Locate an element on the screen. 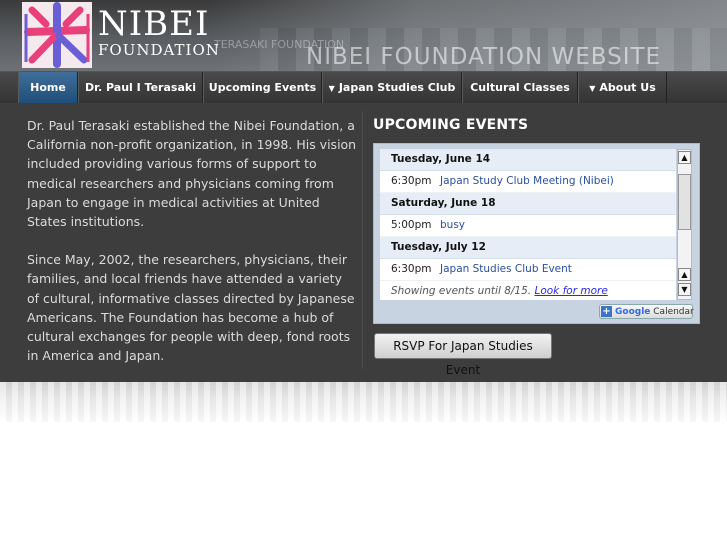 The image size is (727, 545). event-title: Japan Study Club Meeting (Nibei) is located at coordinates (527, 181).